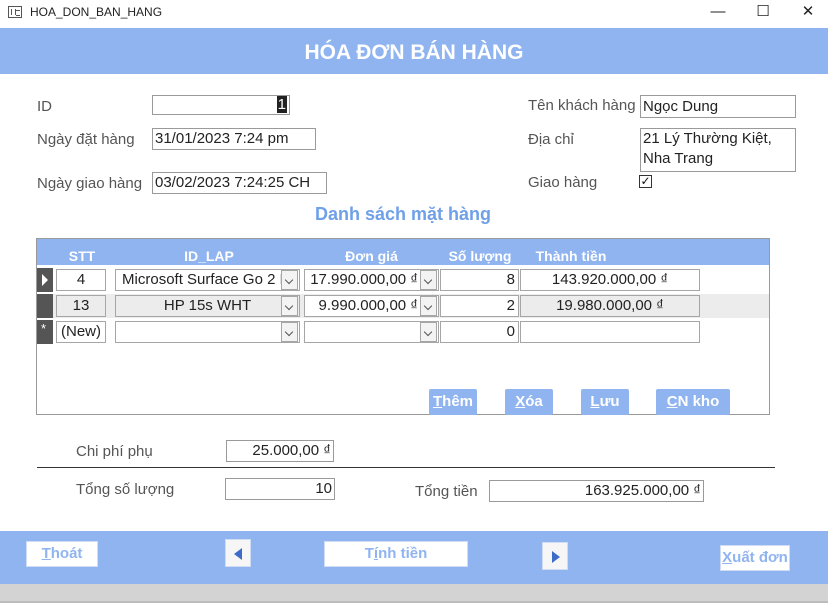  What do you see at coordinates (371, 306) in the screenshot?
I see `cell-don-gia: 9.990.000,00 ₫` at bounding box center [371, 306].